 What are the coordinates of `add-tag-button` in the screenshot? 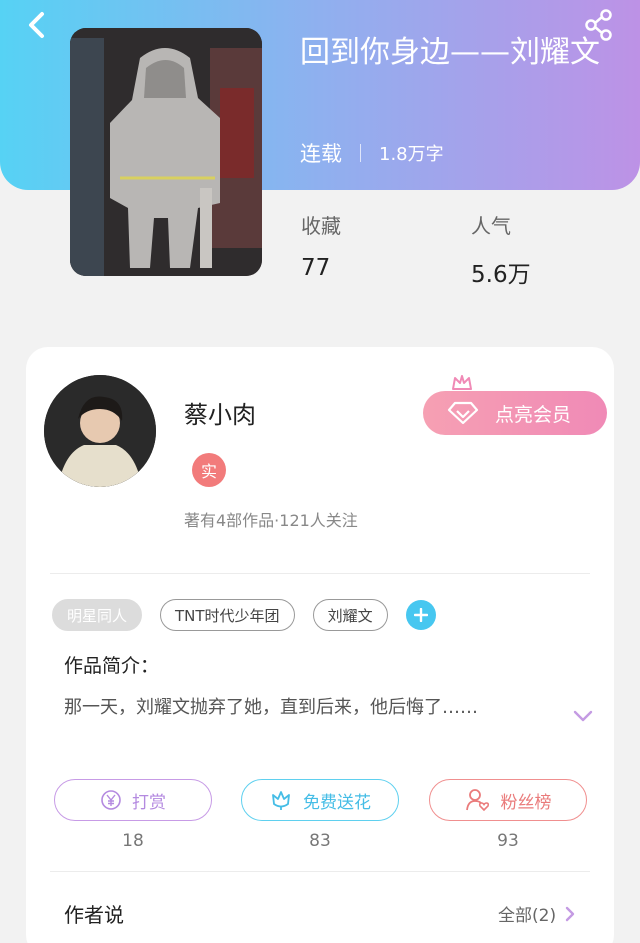 It's located at (420, 615).